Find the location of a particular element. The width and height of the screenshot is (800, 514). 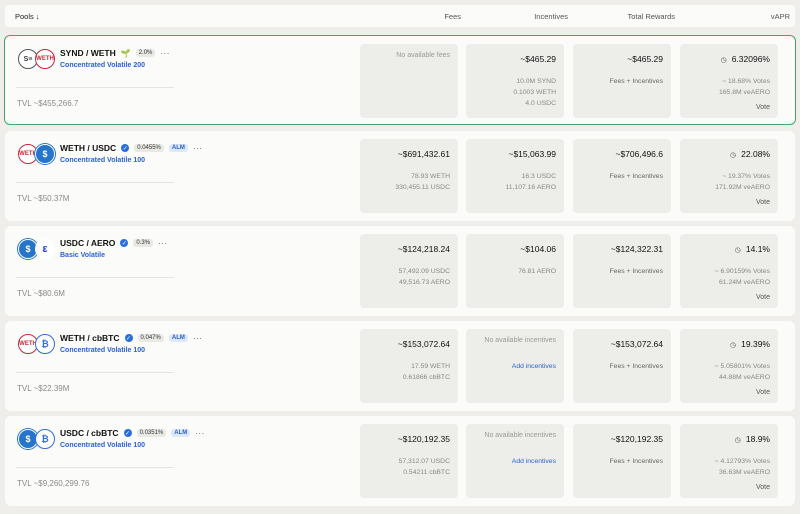

fees-cell: ~$153,072.64 17.59 WETH 0.61866 cbBTC is located at coordinates (409, 366).